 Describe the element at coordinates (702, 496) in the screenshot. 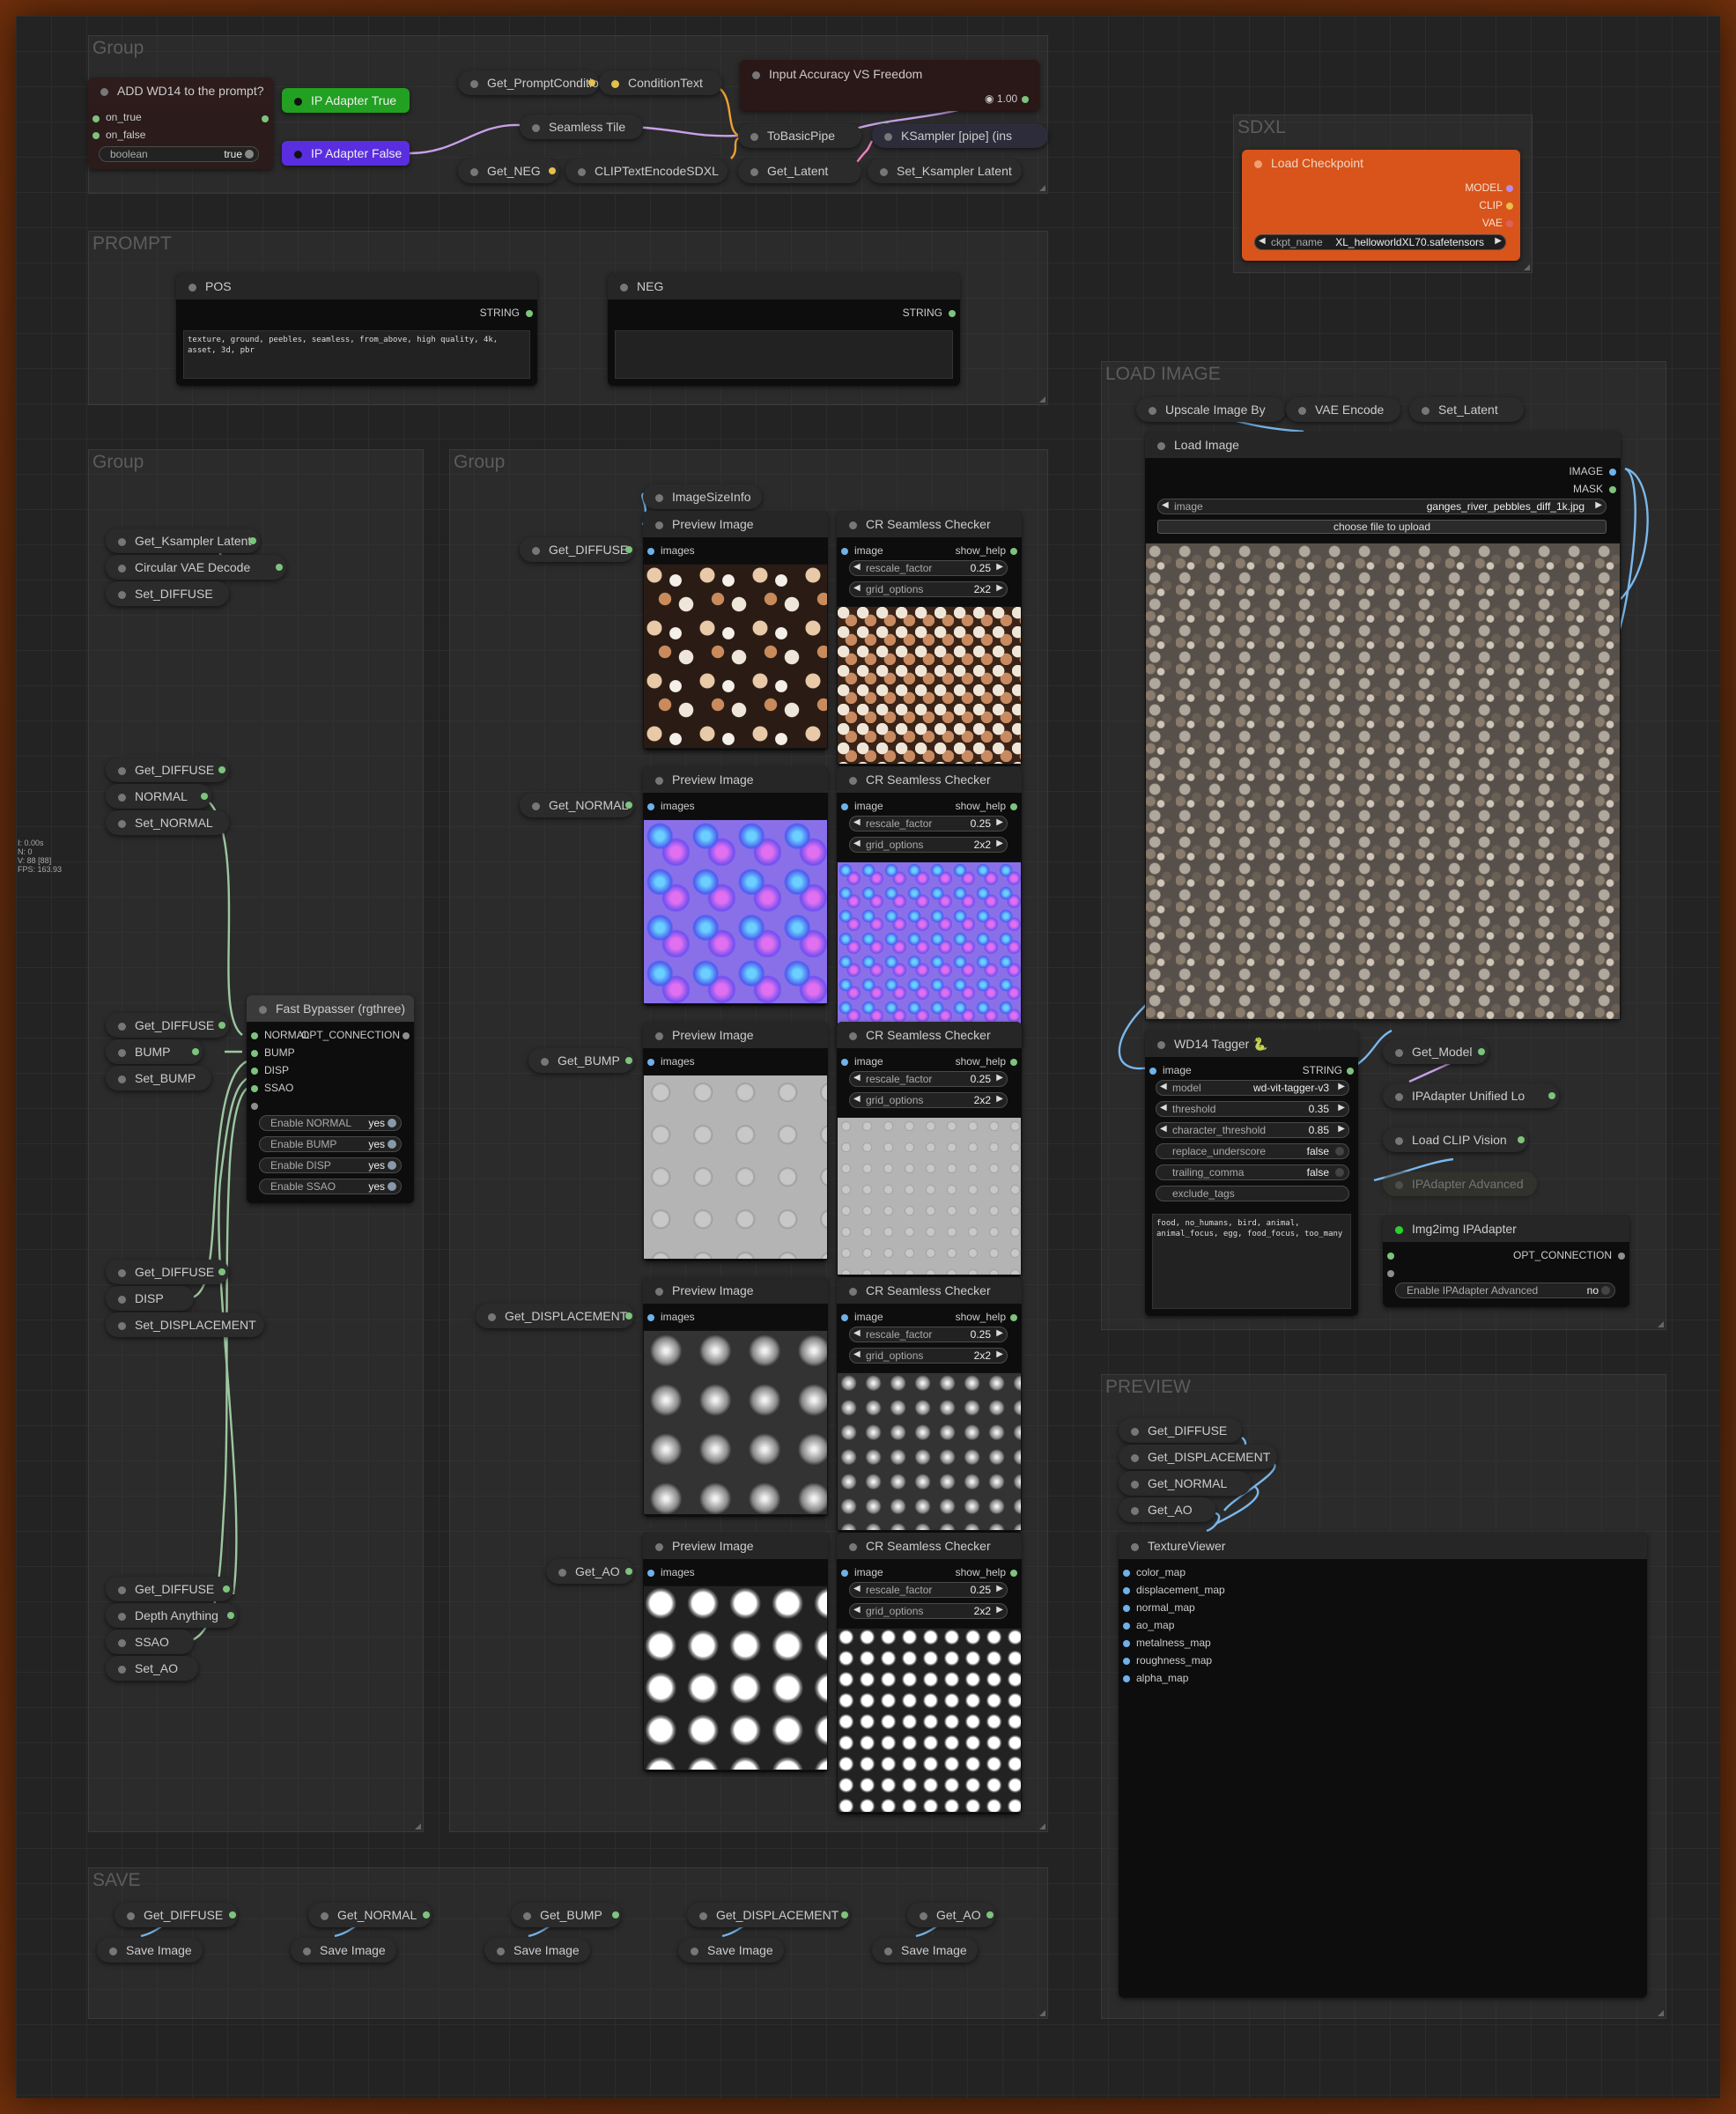

I see `image-size-info-node: ImageSizeInfo` at that location.